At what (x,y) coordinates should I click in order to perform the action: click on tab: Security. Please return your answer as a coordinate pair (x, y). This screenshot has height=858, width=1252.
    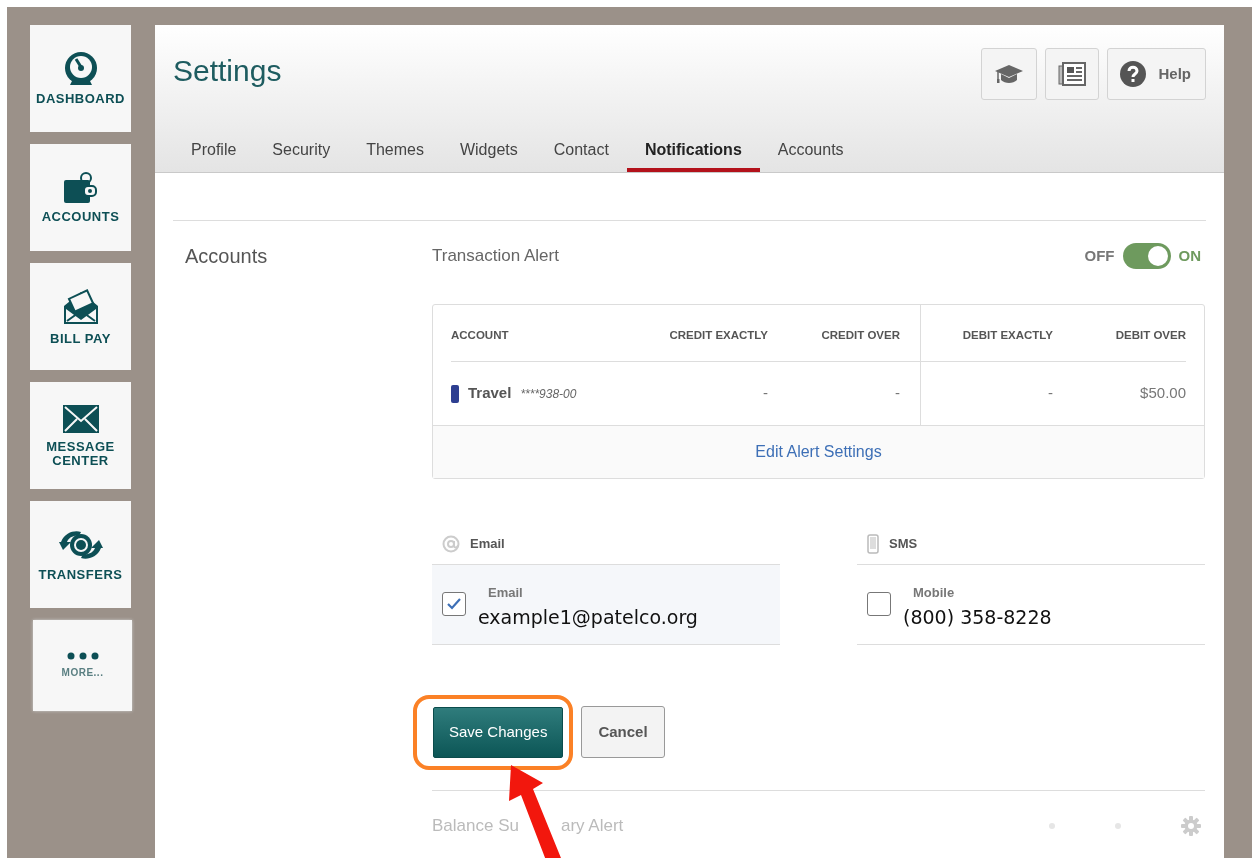
    Looking at the image, I should click on (301, 152).